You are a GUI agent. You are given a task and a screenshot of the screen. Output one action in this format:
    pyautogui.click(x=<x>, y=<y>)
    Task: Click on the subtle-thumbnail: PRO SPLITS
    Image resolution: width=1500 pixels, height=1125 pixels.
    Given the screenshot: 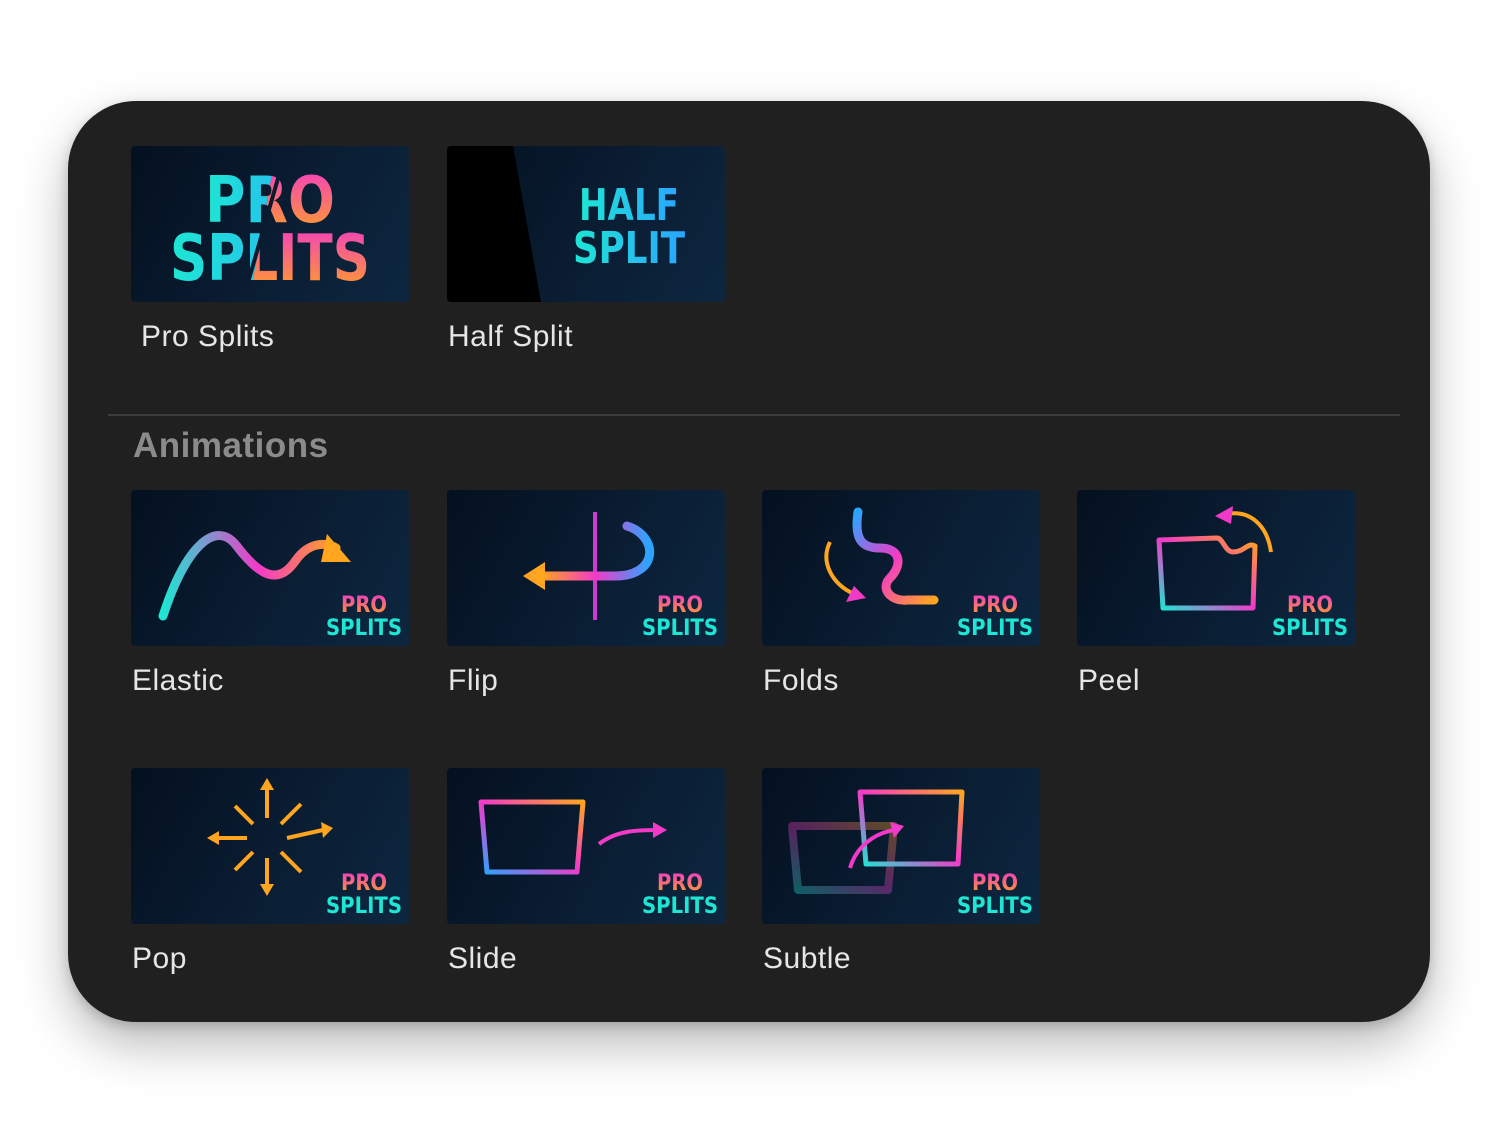 What is the action you would take?
    pyautogui.click(x=901, y=846)
    